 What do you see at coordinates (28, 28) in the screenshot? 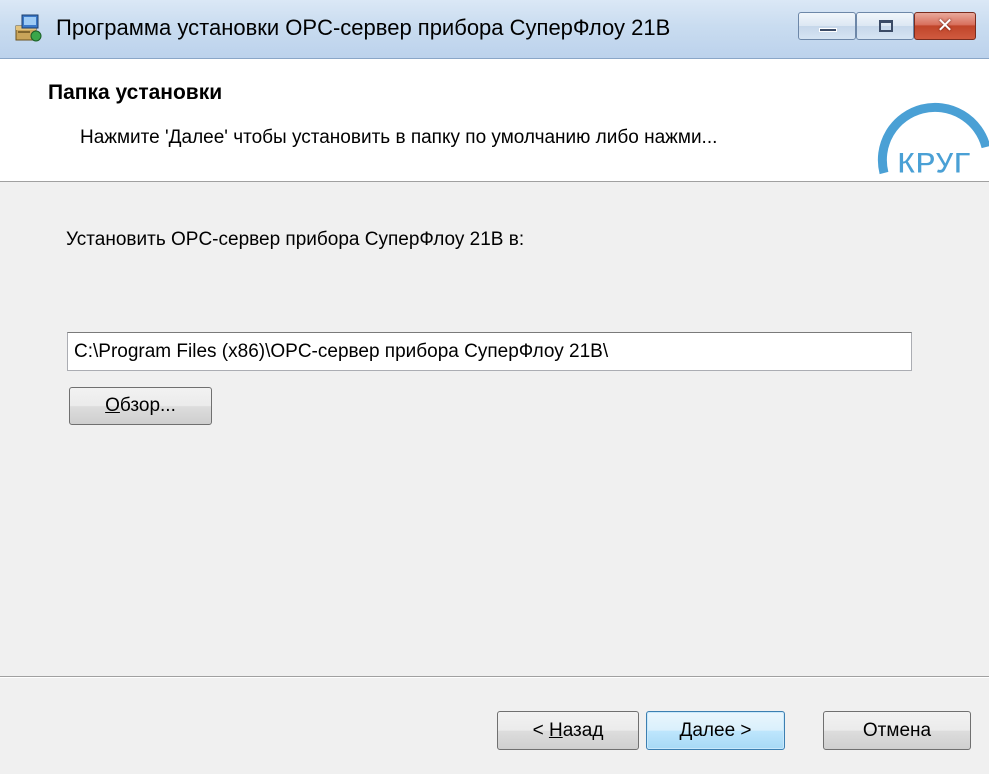
I see `installer-app-icon` at bounding box center [28, 28].